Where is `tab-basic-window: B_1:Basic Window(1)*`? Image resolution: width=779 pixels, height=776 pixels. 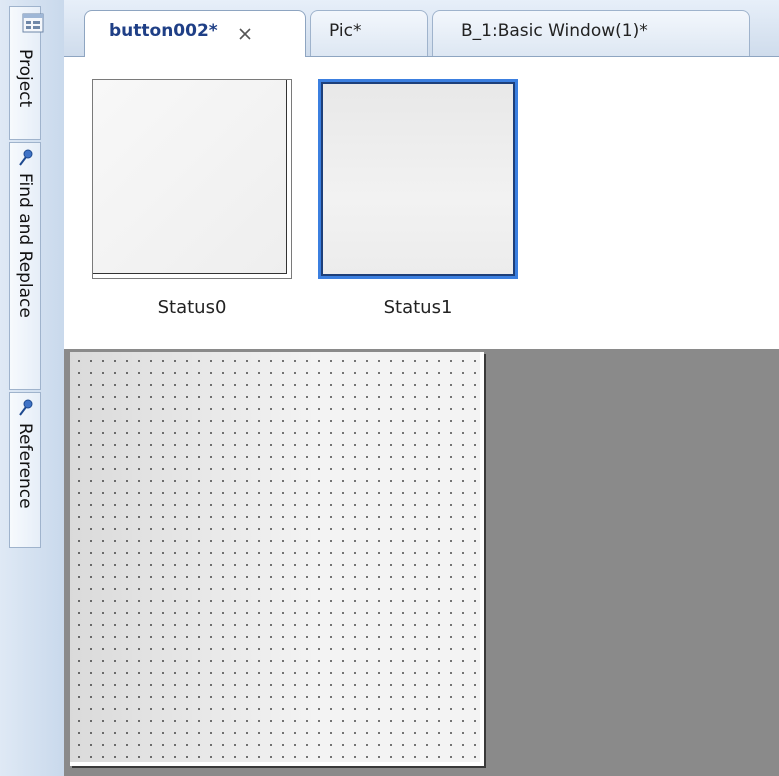
tab-basic-window: B_1:Basic Window(1)* is located at coordinates (591, 33).